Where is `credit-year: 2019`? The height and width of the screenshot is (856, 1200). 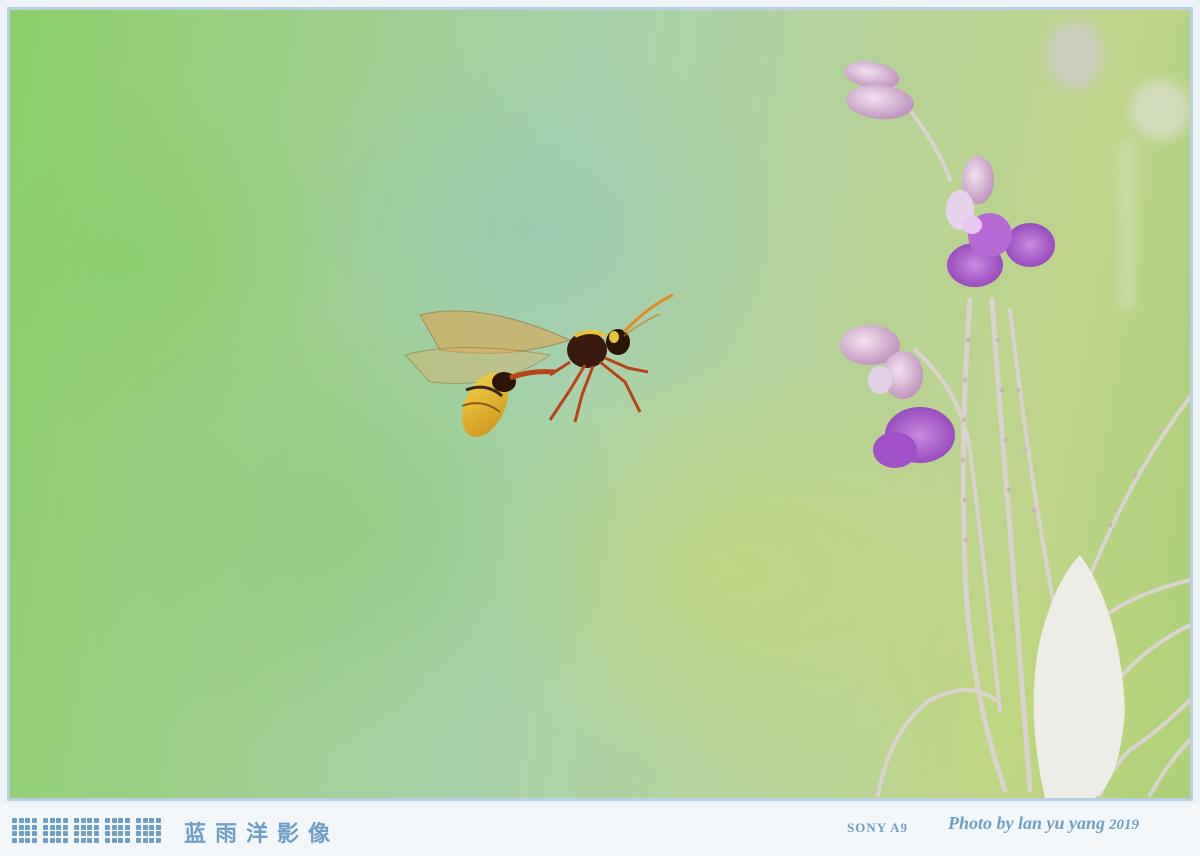 credit-year: 2019 is located at coordinates (1124, 825).